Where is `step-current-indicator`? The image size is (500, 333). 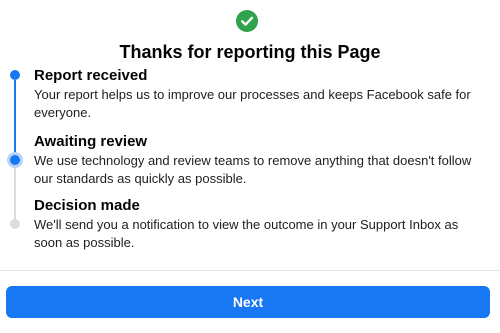
step-current-indicator is located at coordinates (15, 160).